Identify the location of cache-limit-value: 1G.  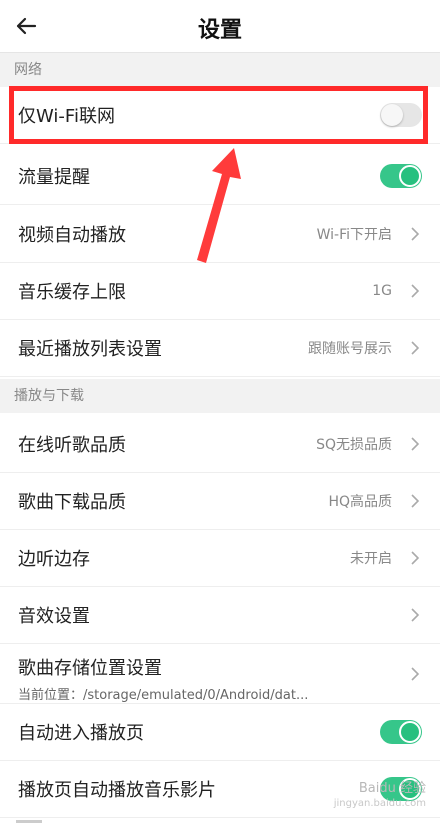
(382, 291).